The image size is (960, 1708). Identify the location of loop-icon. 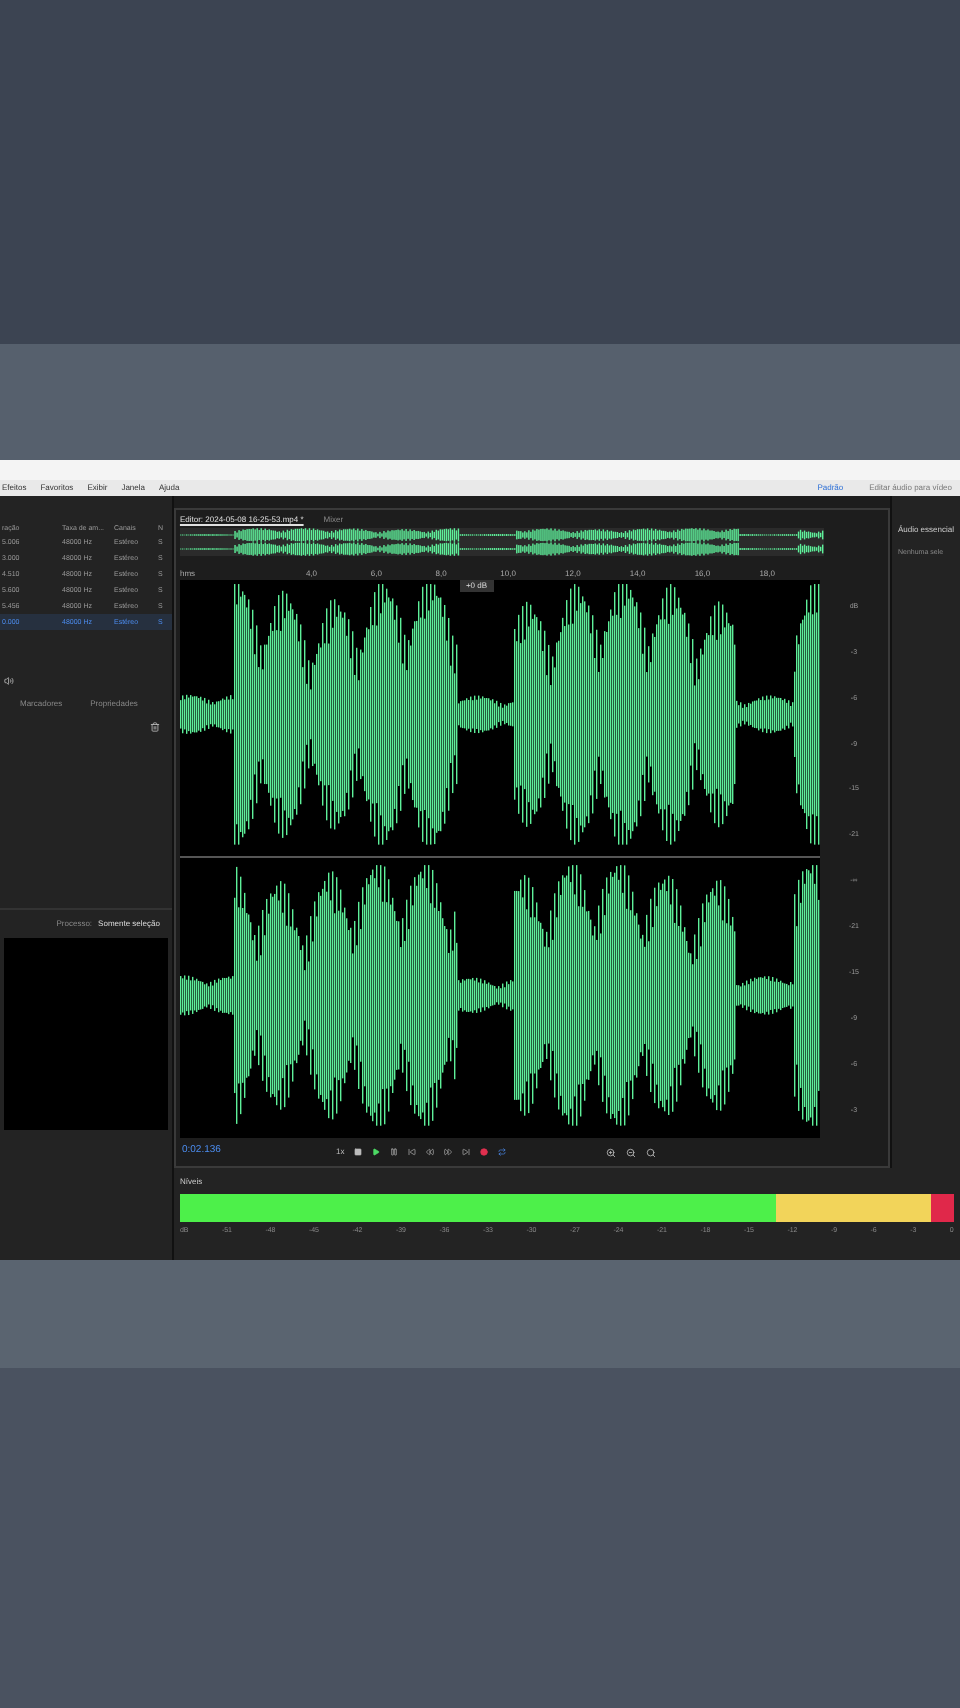
(502, 1152).